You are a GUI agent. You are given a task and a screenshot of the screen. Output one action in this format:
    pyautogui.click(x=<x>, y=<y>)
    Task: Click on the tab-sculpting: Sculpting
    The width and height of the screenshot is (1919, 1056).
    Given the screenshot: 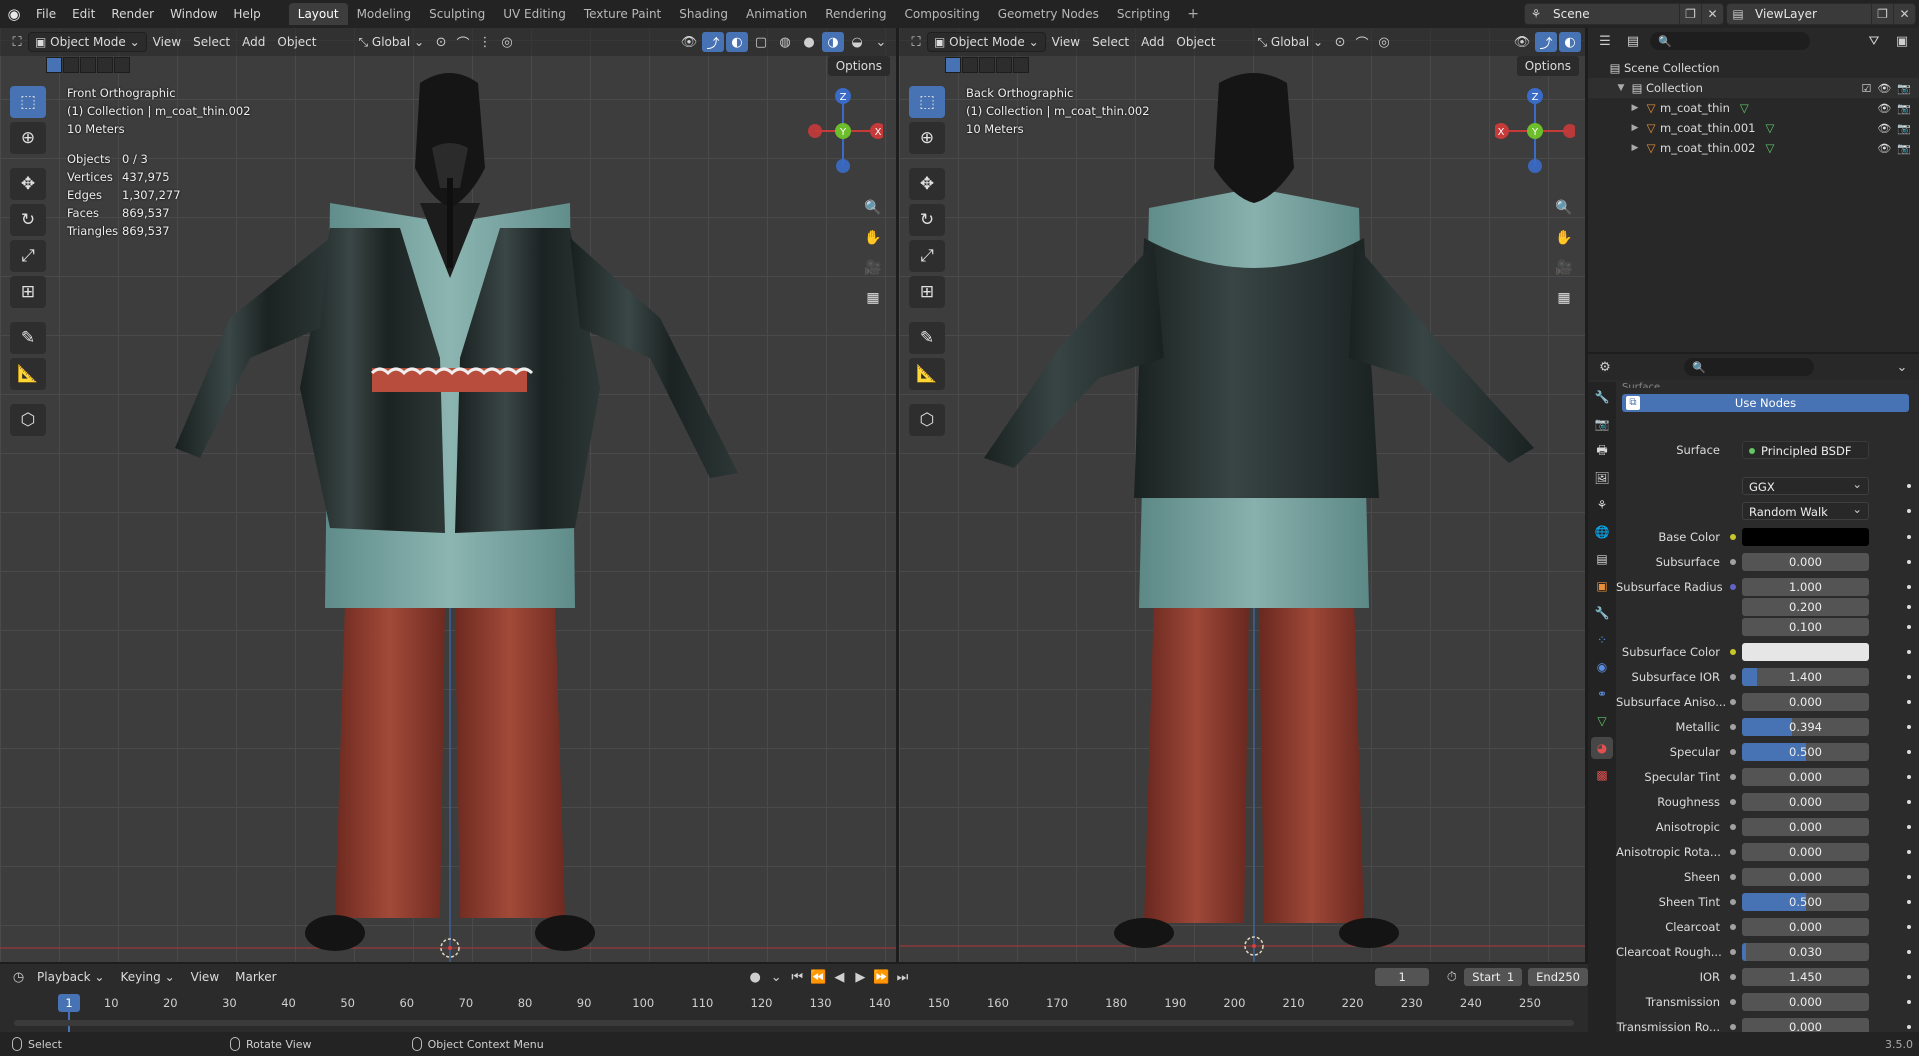 What is the action you would take?
    pyautogui.click(x=457, y=14)
    